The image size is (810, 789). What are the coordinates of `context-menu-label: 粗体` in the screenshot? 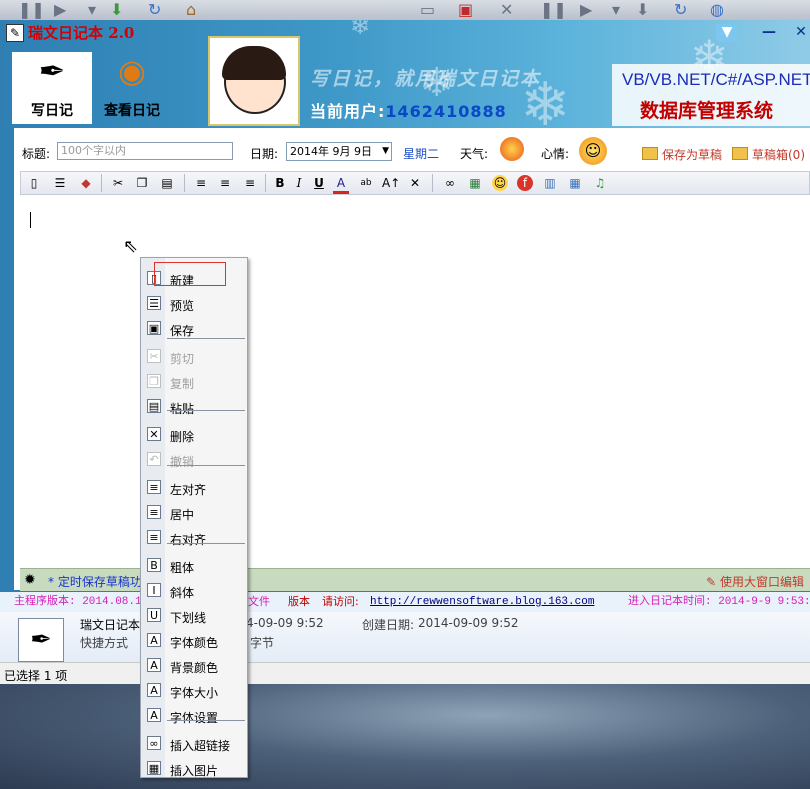 It's located at (182, 568).